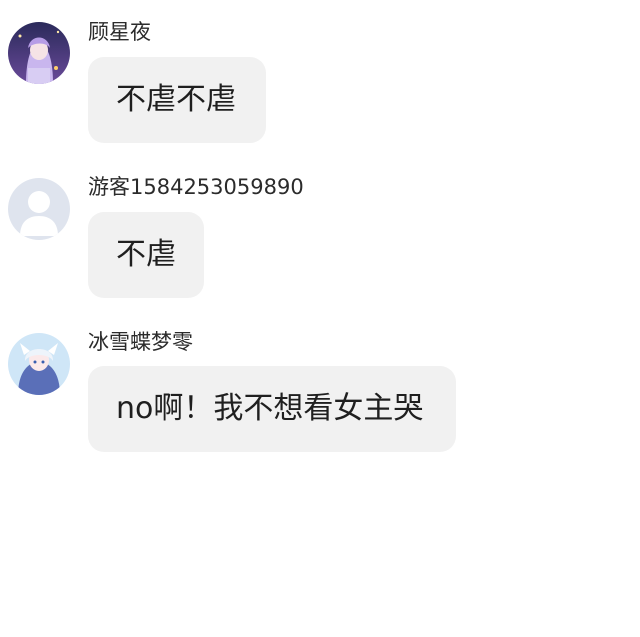 This screenshot has height=637, width=640. What do you see at coordinates (140, 342) in the screenshot?
I see `username: 冰雪蝶梦零` at bounding box center [140, 342].